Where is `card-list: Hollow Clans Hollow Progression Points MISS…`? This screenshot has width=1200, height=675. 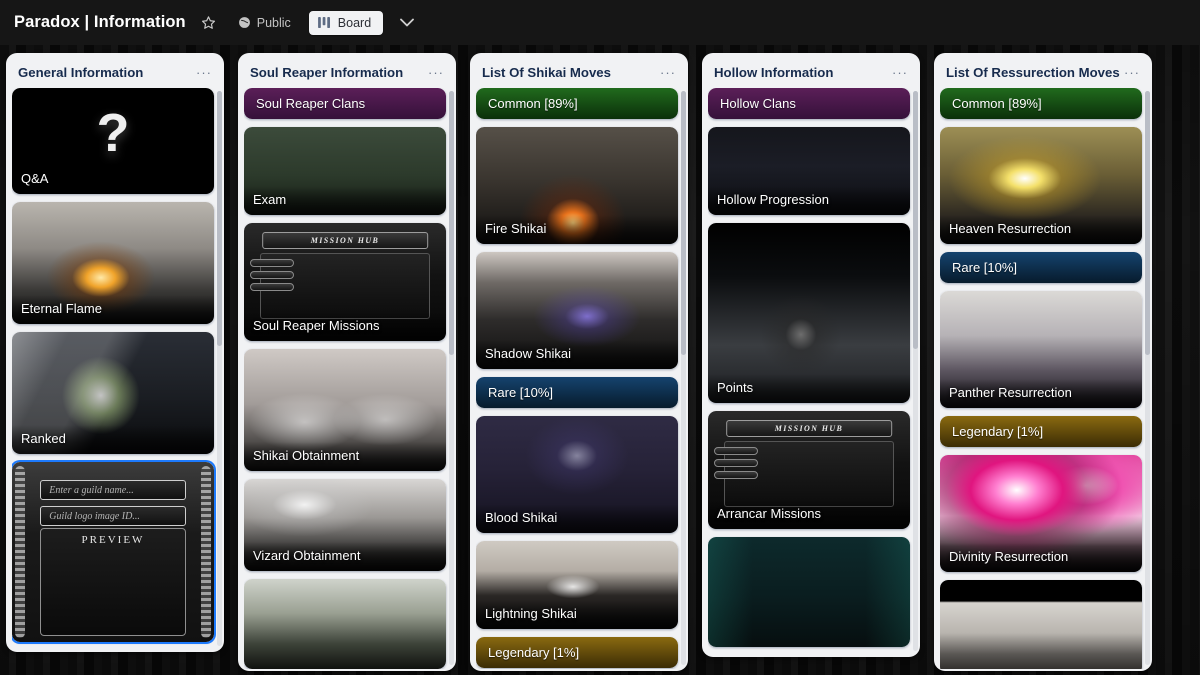 card-list: Hollow Clans Hollow Progression Points MISS… is located at coordinates (812, 371).